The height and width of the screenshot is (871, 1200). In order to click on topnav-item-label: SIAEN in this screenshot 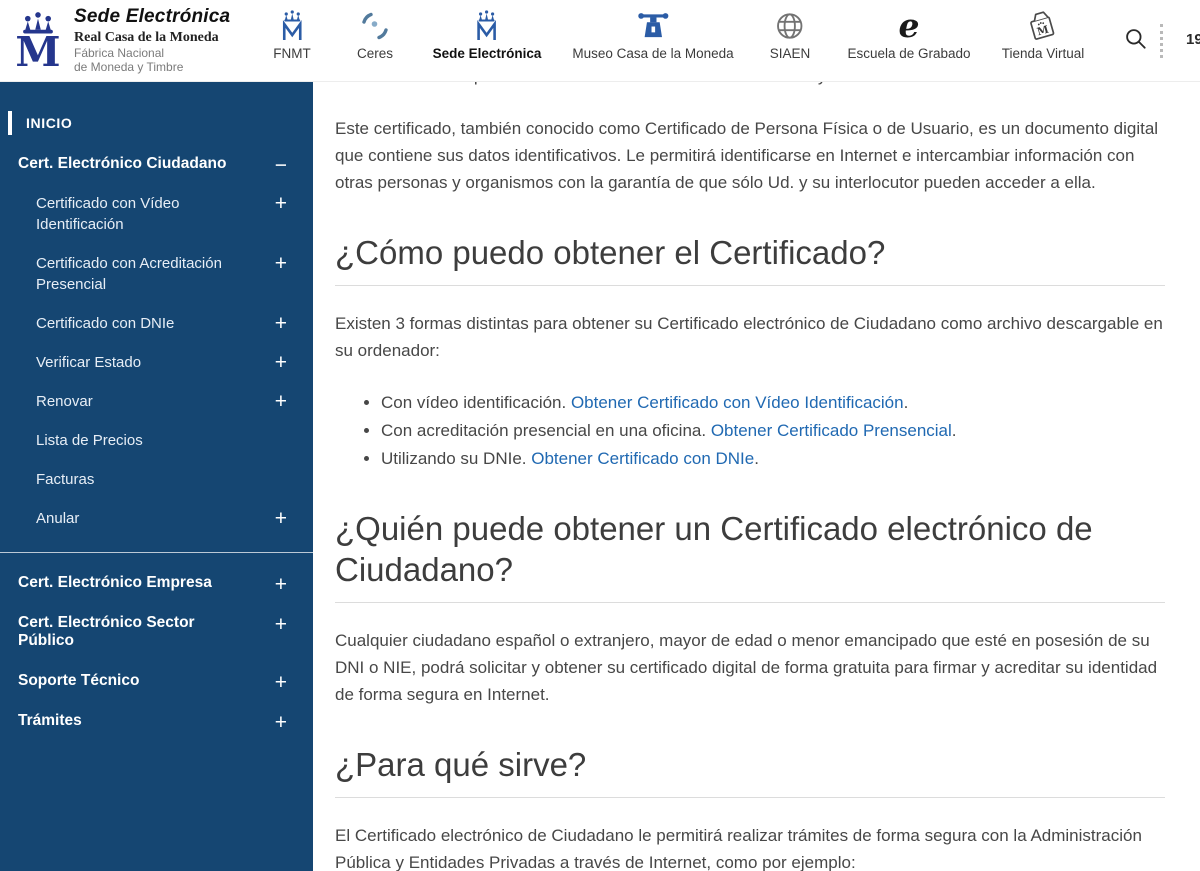, I will do `click(790, 53)`.